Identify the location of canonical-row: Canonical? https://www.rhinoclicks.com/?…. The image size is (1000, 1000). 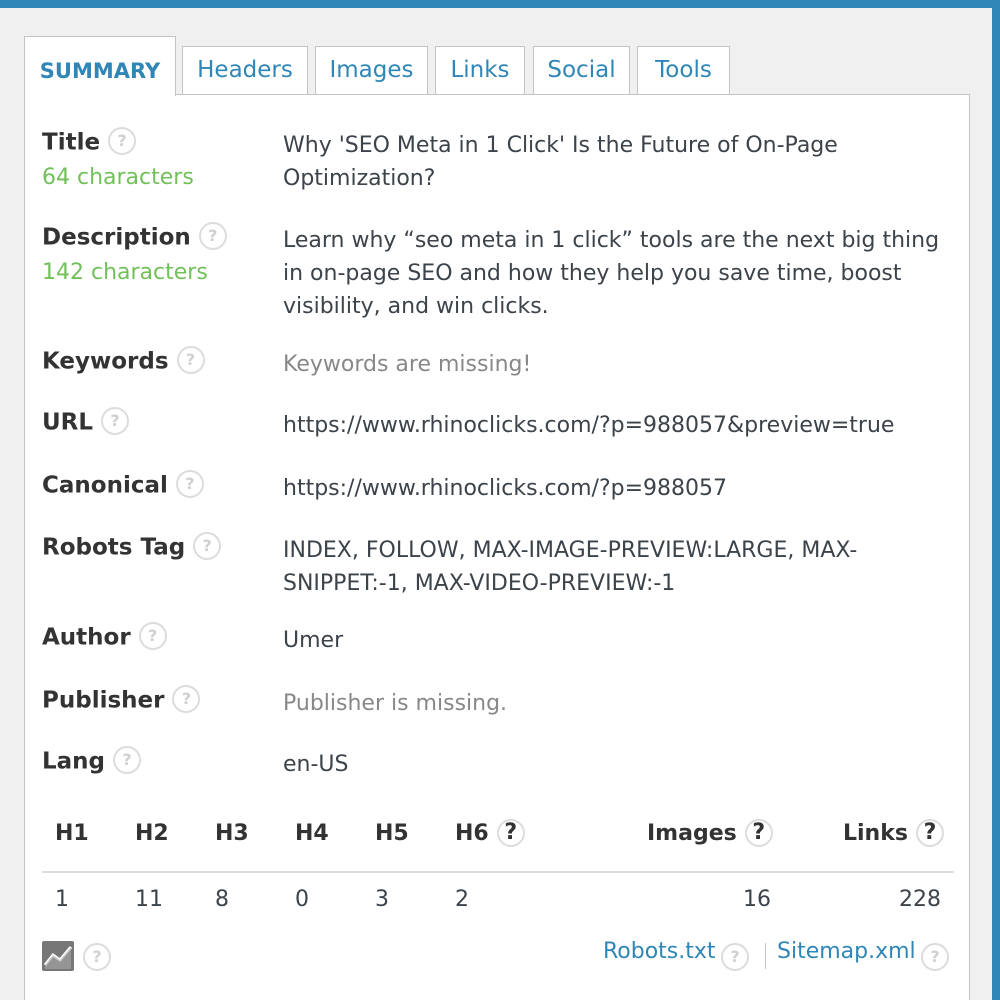
(498, 491).